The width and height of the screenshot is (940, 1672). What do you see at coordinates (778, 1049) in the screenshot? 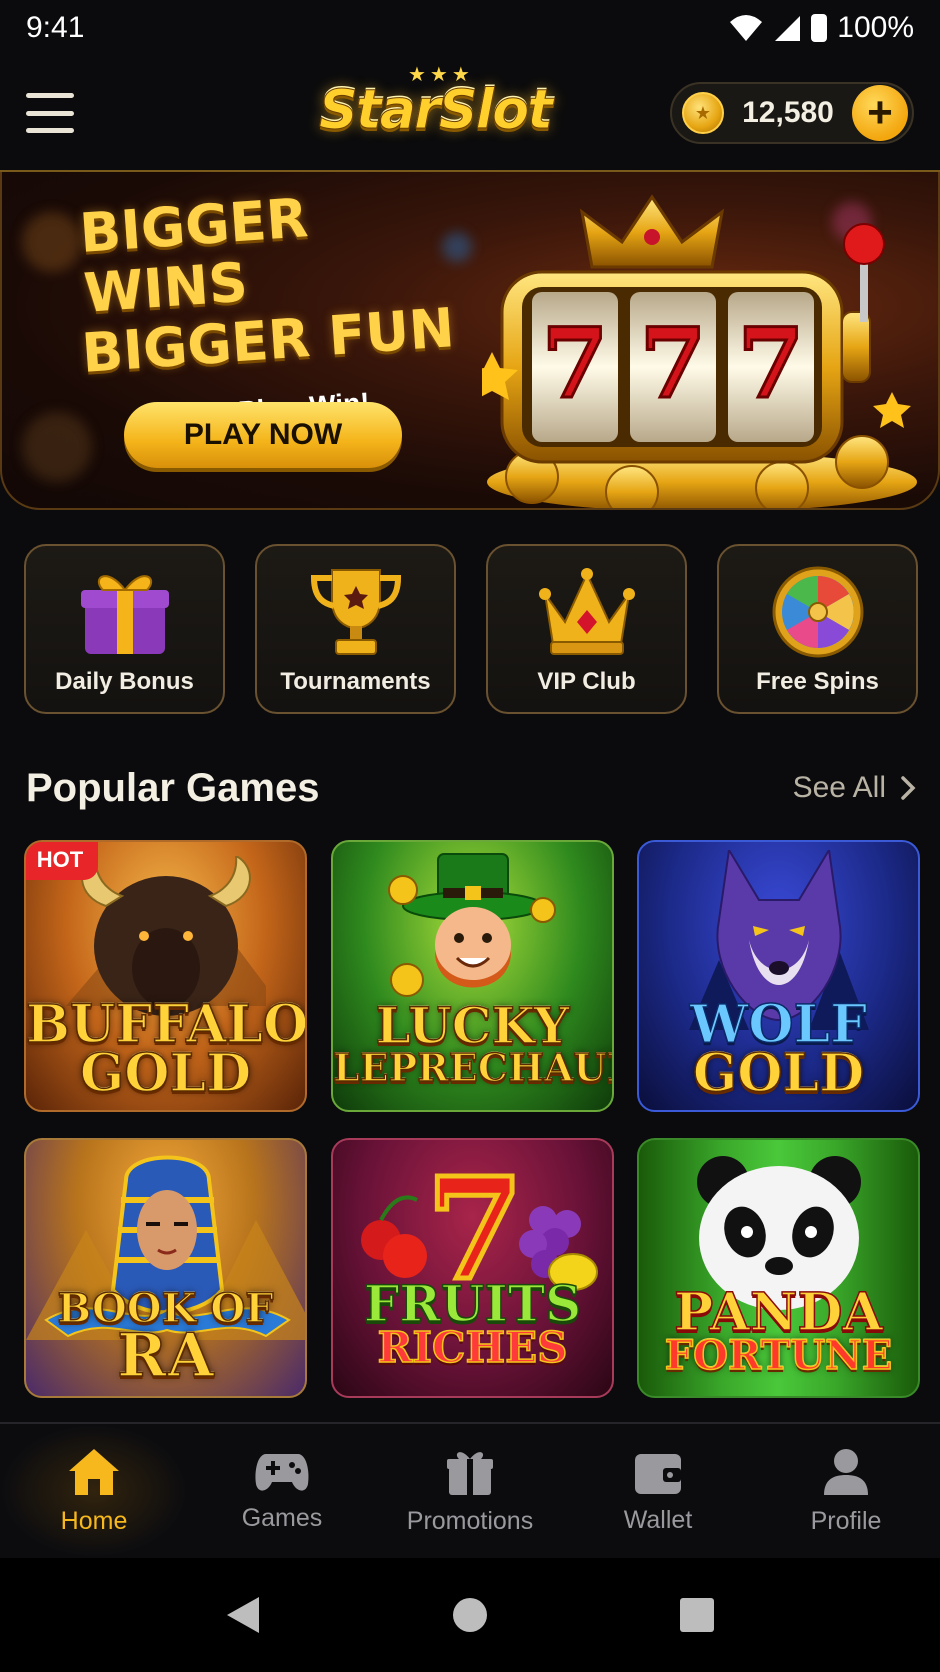
I see `game-title: WOLF GOLD` at bounding box center [778, 1049].